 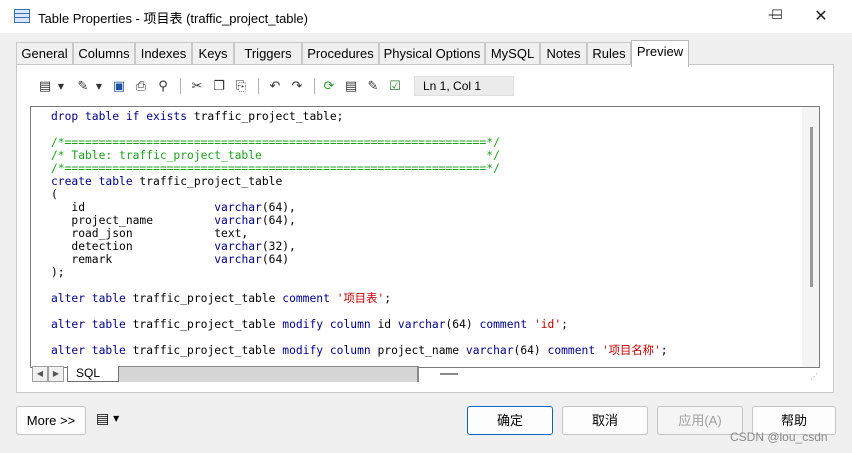 I want to click on ok-button: 确定, so click(x=510, y=420).